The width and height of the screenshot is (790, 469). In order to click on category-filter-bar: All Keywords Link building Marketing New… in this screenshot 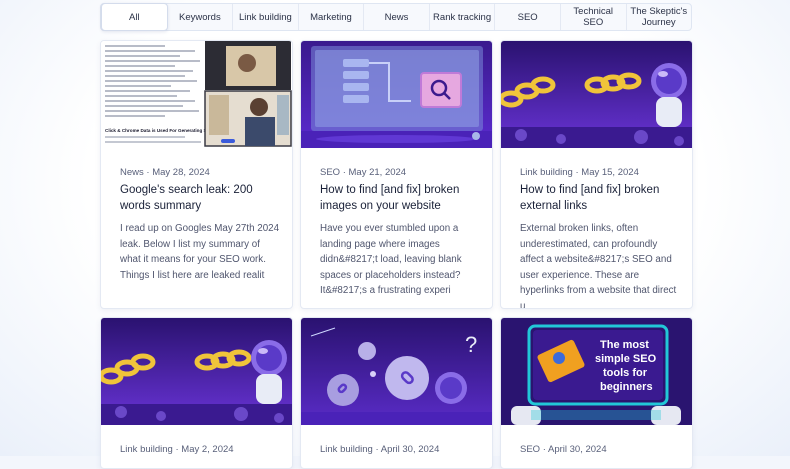, I will do `click(396, 17)`.